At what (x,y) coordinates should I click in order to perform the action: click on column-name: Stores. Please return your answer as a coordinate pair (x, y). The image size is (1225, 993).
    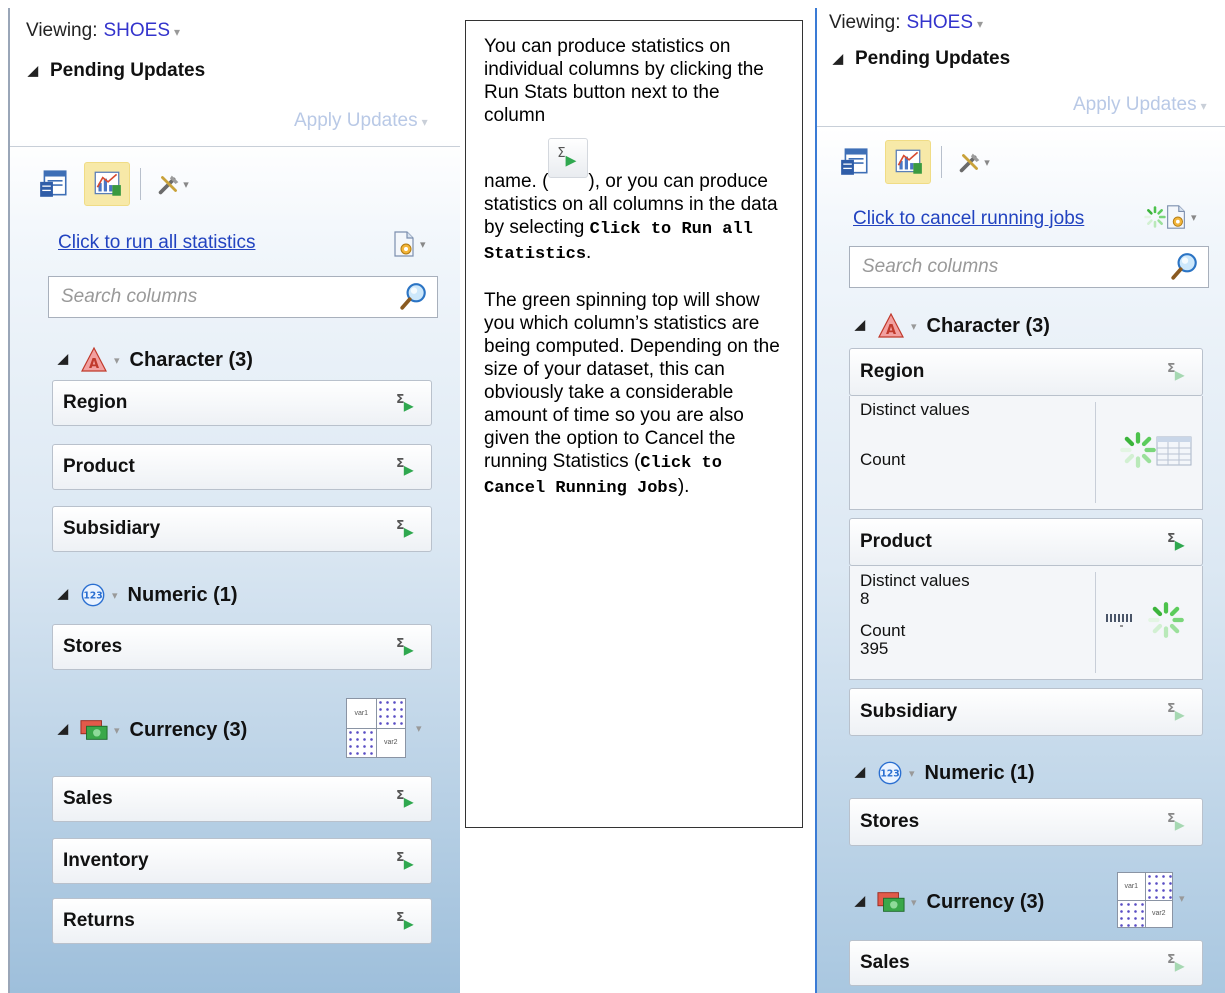
    Looking at the image, I should click on (890, 821).